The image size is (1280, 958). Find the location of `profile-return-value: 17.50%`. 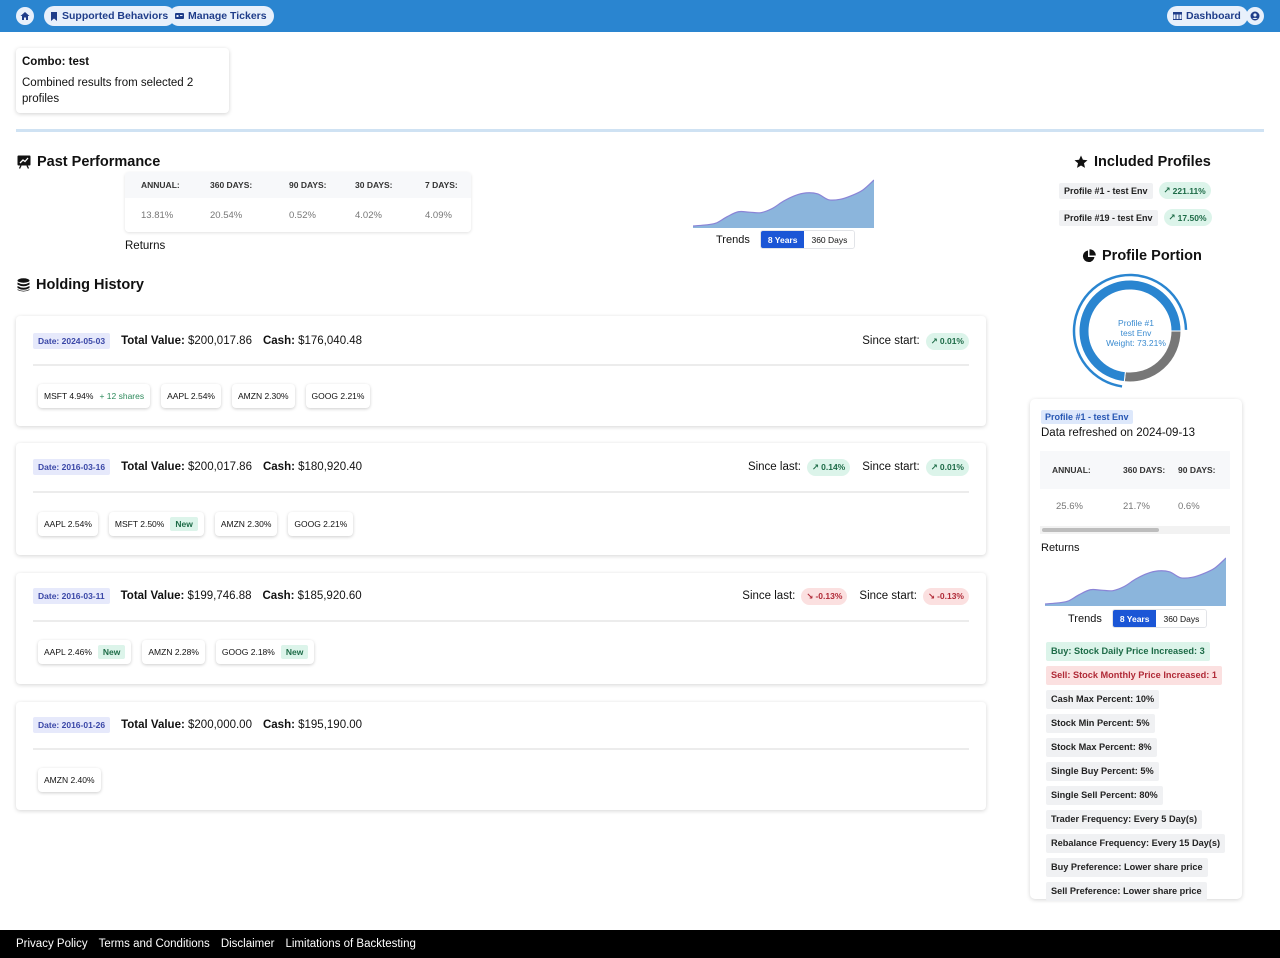

profile-return-value: 17.50% is located at coordinates (1192, 217).